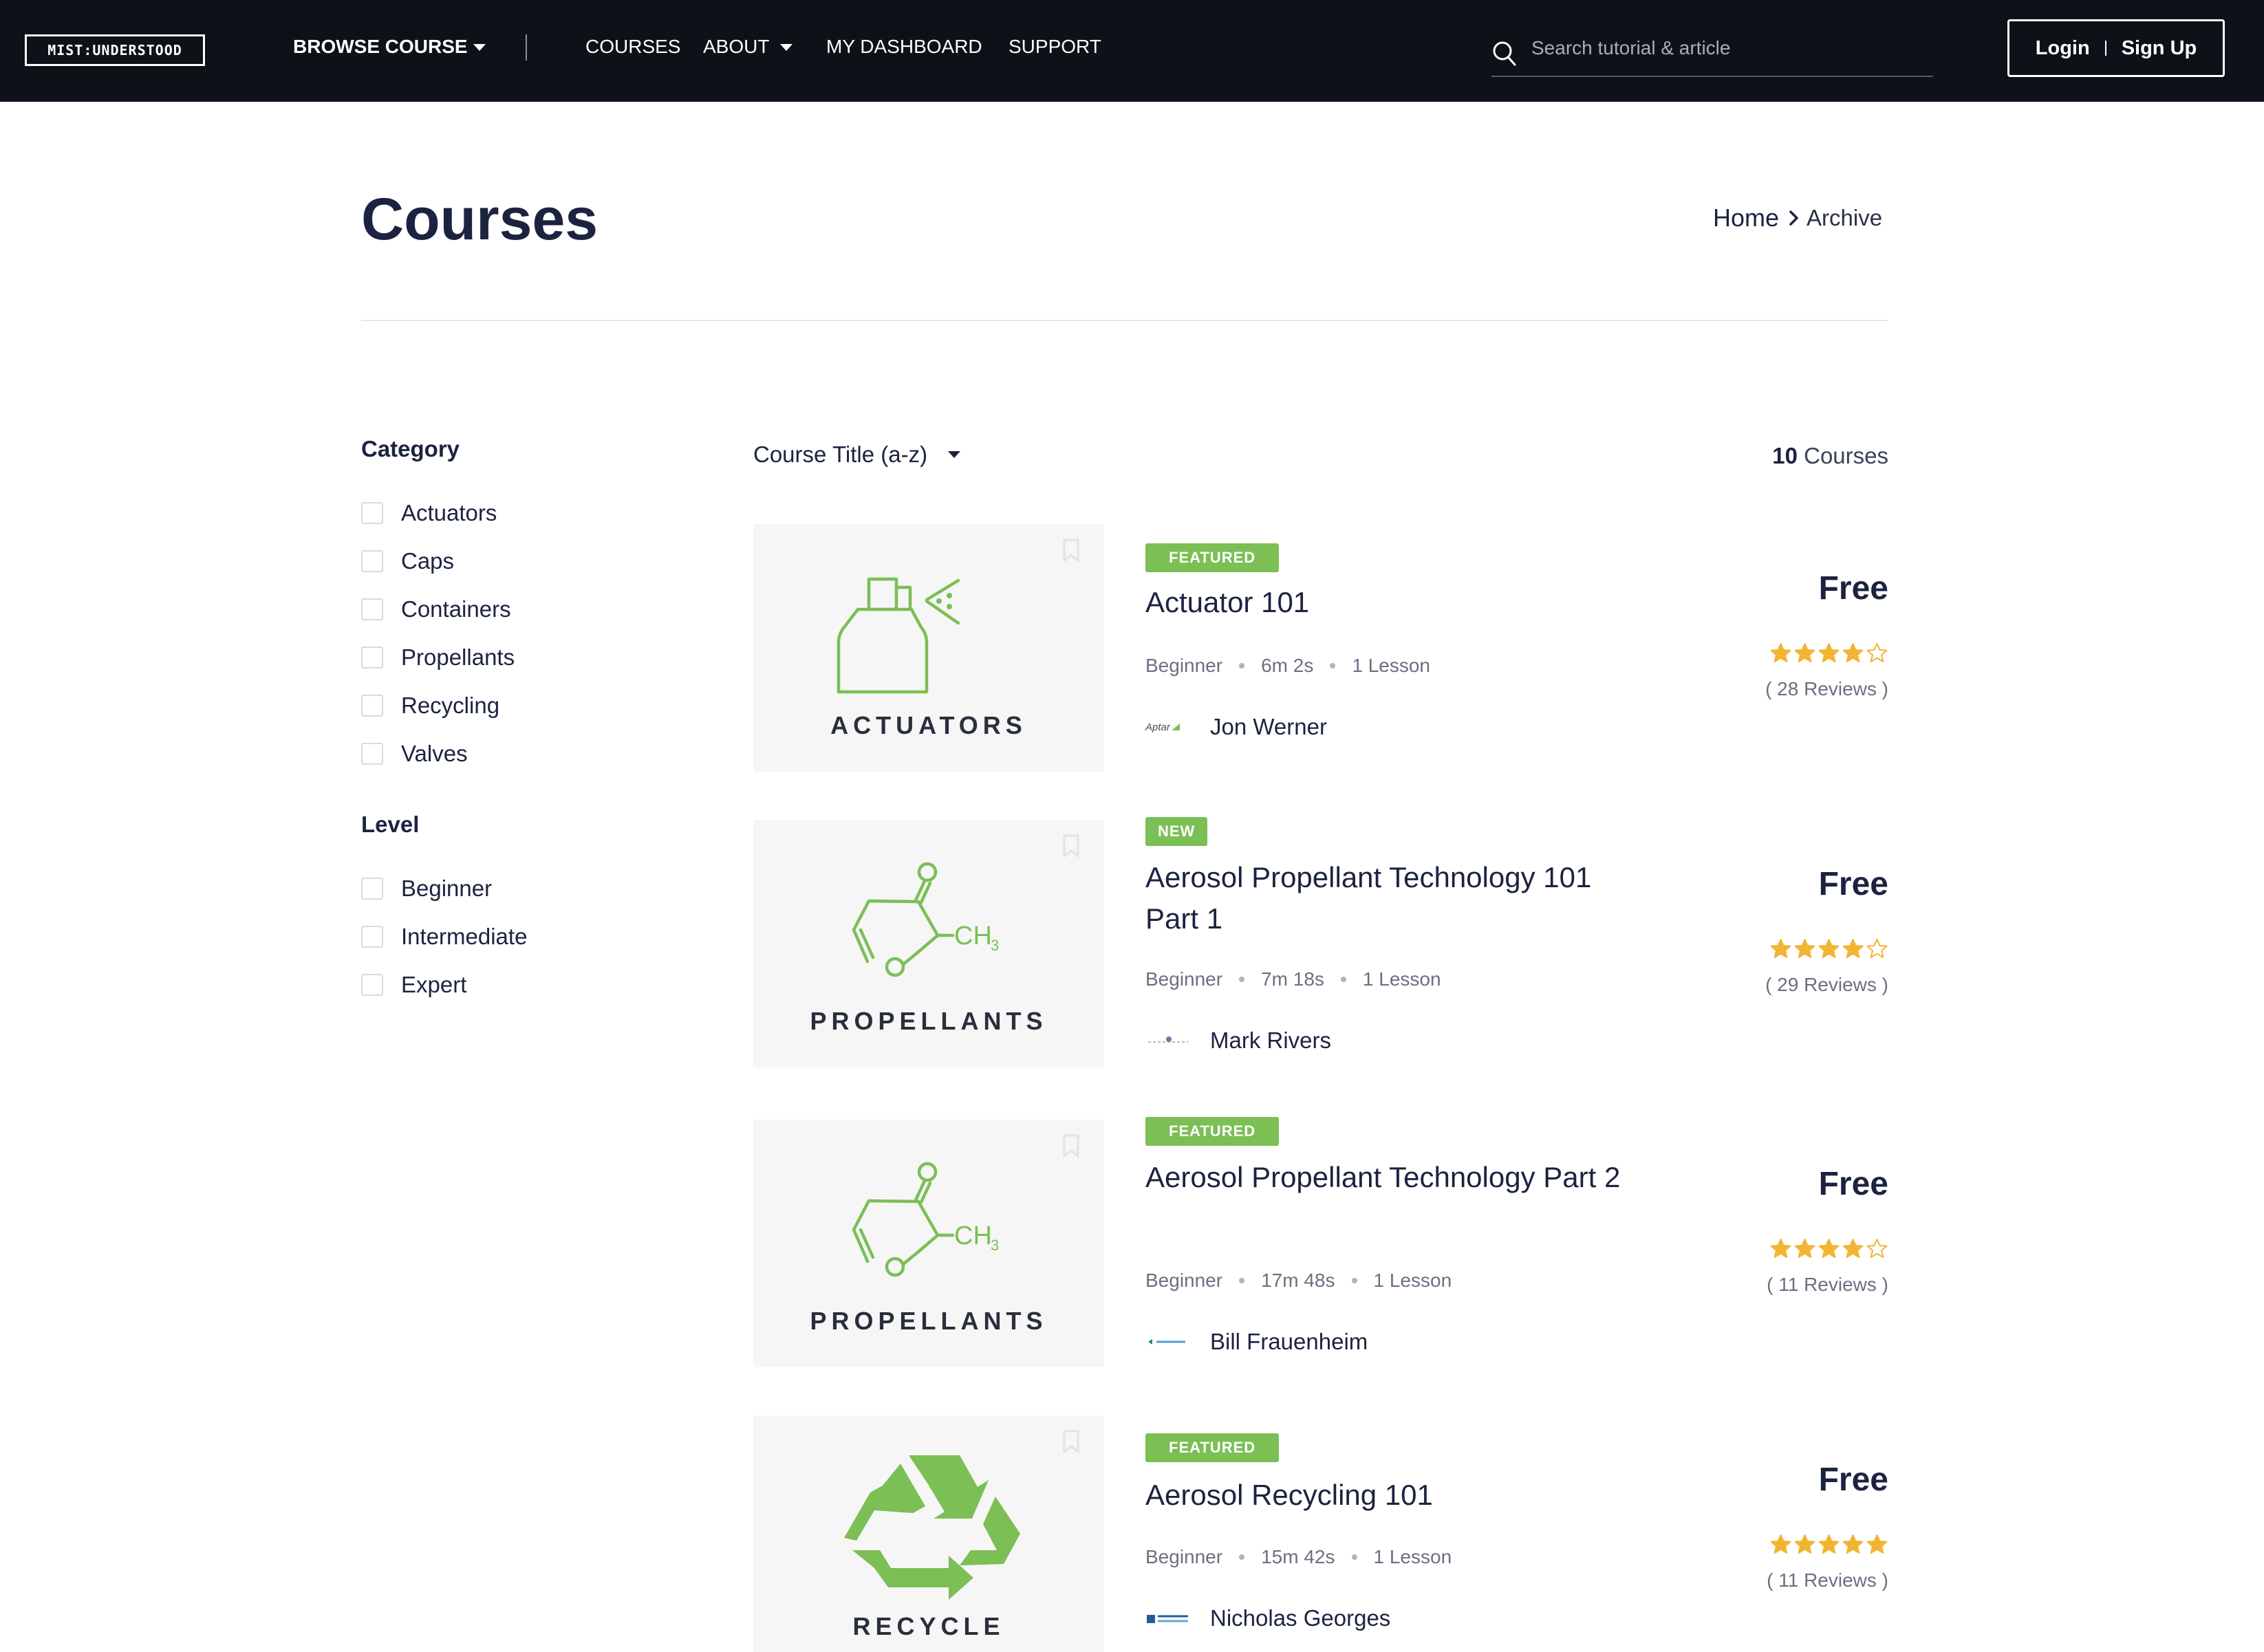  What do you see at coordinates (479, 47) in the screenshot?
I see `browse-course-chevron-down-icon` at bounding box center [479, 47].